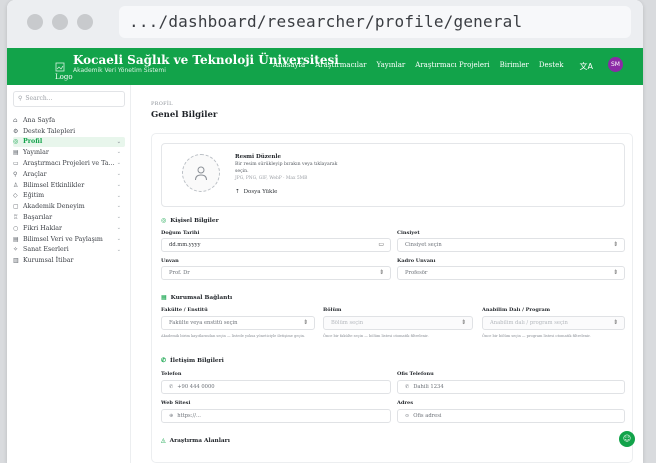 The image size is (656, 463). I want to click on sidebar-item: ▭ Araştırmacı Projeleri ve Ta... ⌄, so click(69, 163).